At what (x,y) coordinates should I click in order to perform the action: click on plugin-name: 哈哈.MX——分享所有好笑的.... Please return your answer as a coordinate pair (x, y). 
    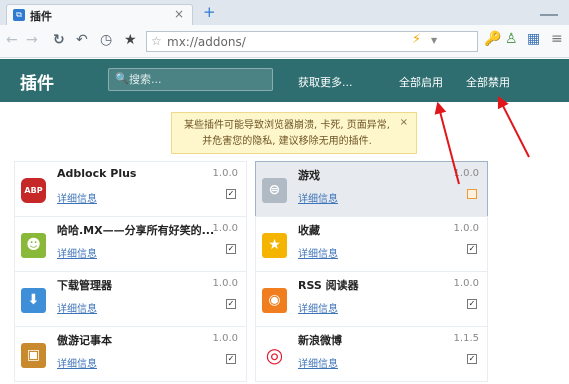
    Looking at the image, I should click on (136, 230).